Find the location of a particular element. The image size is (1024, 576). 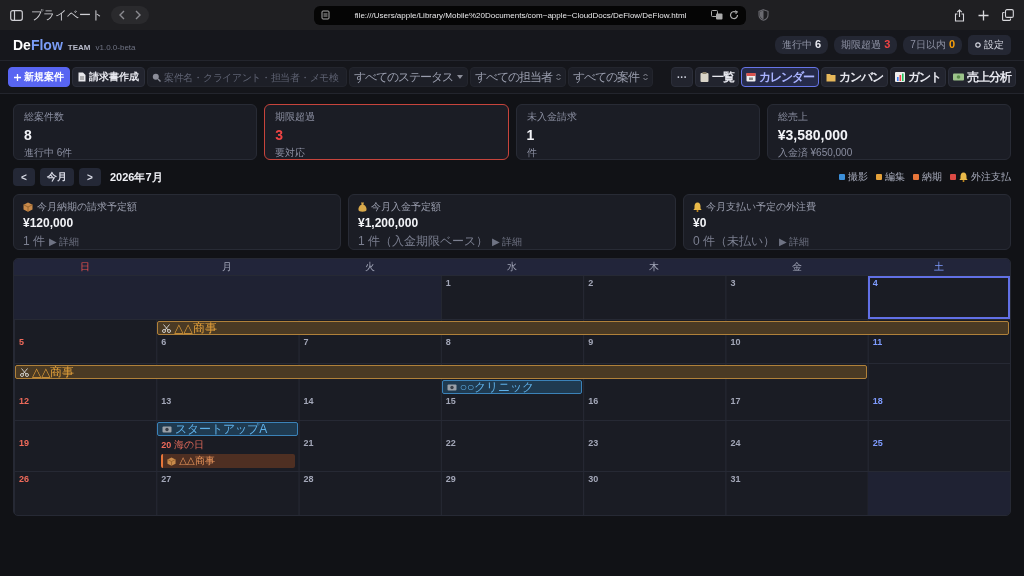

view-tab: カレンダー is located at coordinates (780, 77).